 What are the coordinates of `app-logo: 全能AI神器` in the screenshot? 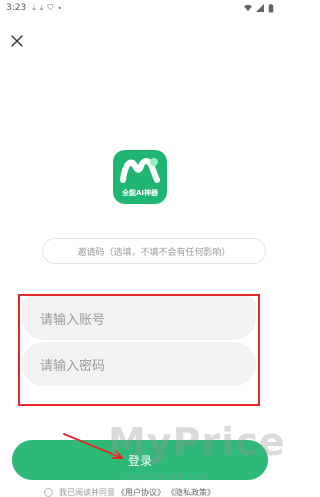 It's located at (140, 177).